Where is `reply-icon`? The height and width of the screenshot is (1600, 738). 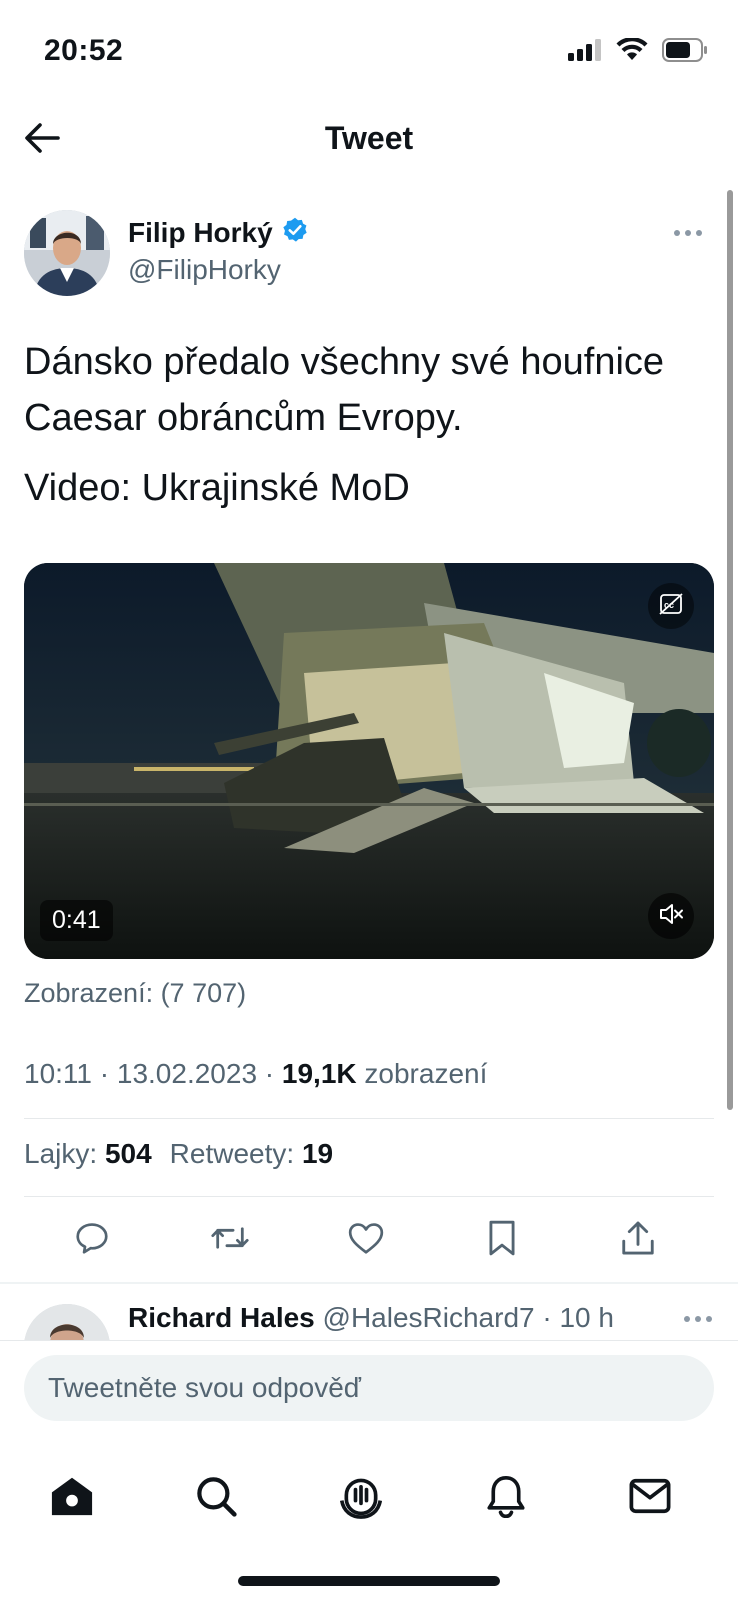 reply-icon is located at coordinates (92, 1240).